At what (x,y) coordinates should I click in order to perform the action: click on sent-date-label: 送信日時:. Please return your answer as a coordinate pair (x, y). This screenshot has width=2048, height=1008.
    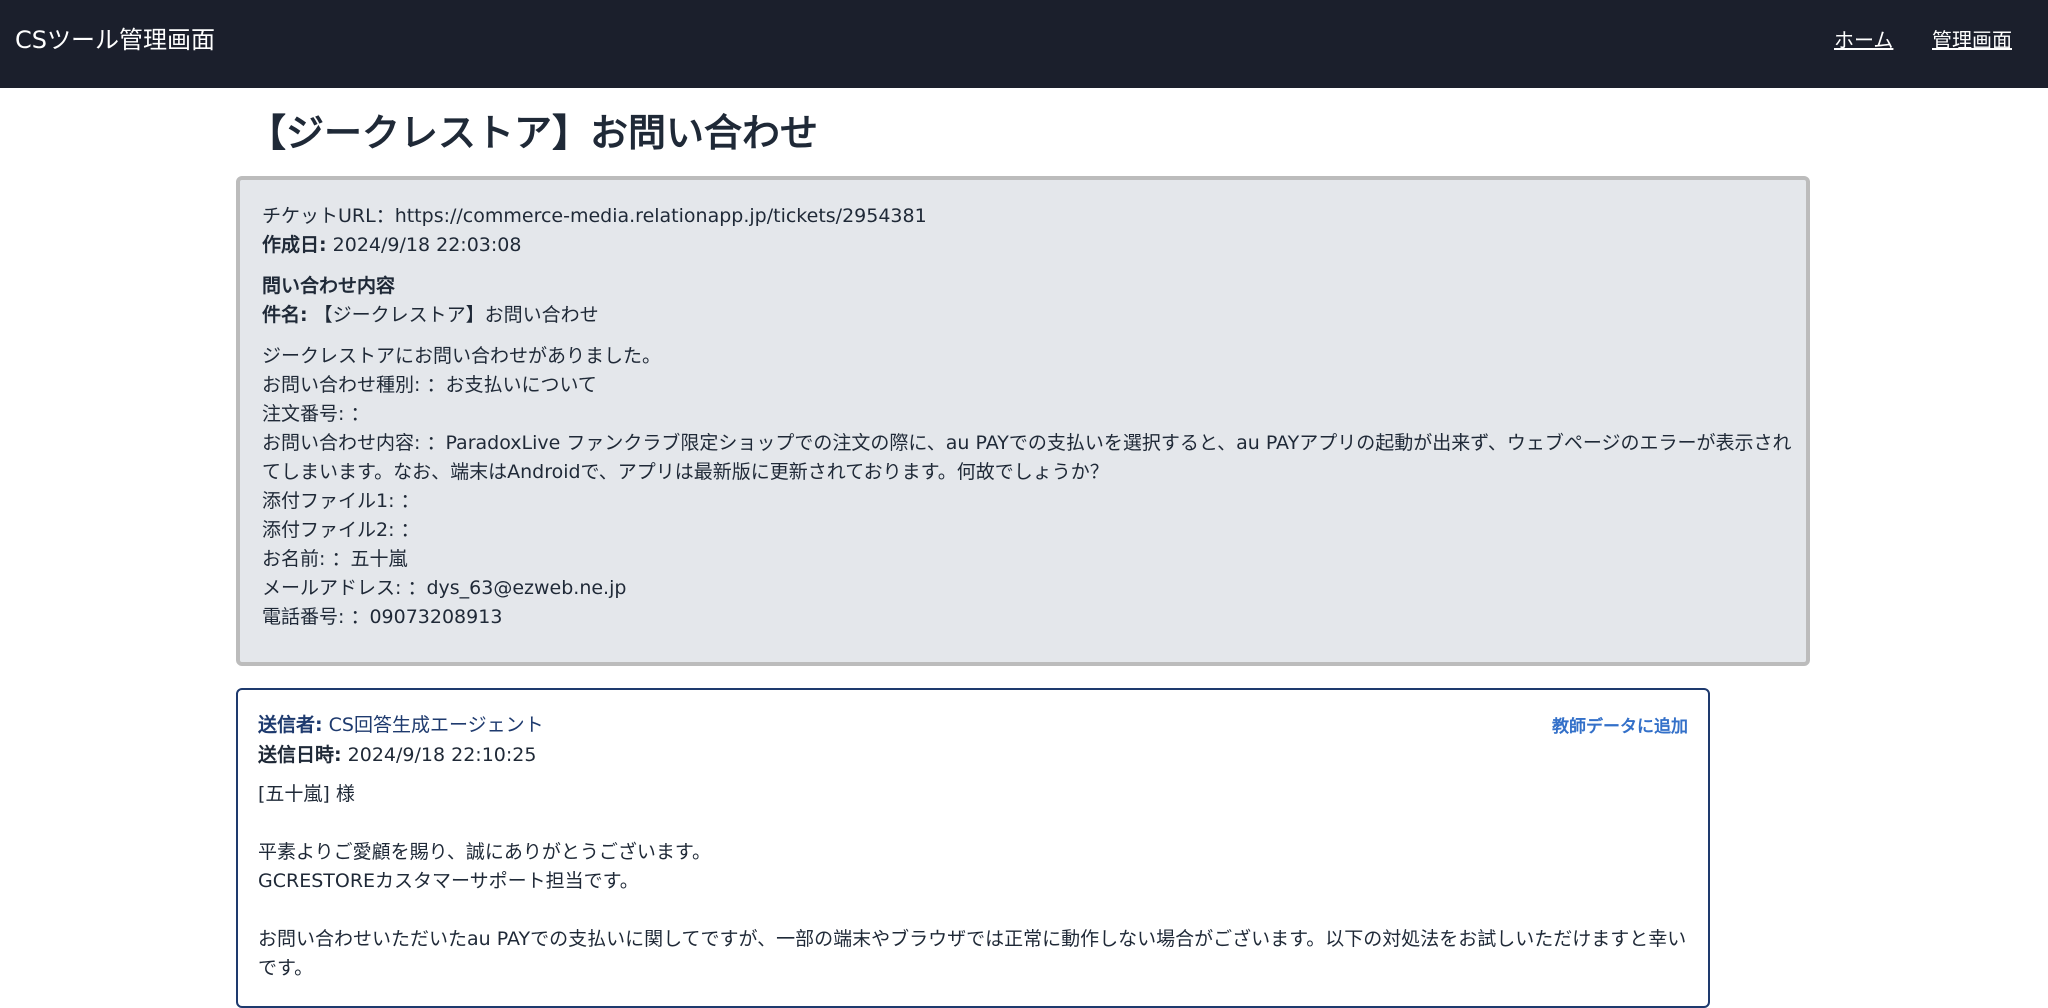
    Looking at the image, I should click on (300, 755).